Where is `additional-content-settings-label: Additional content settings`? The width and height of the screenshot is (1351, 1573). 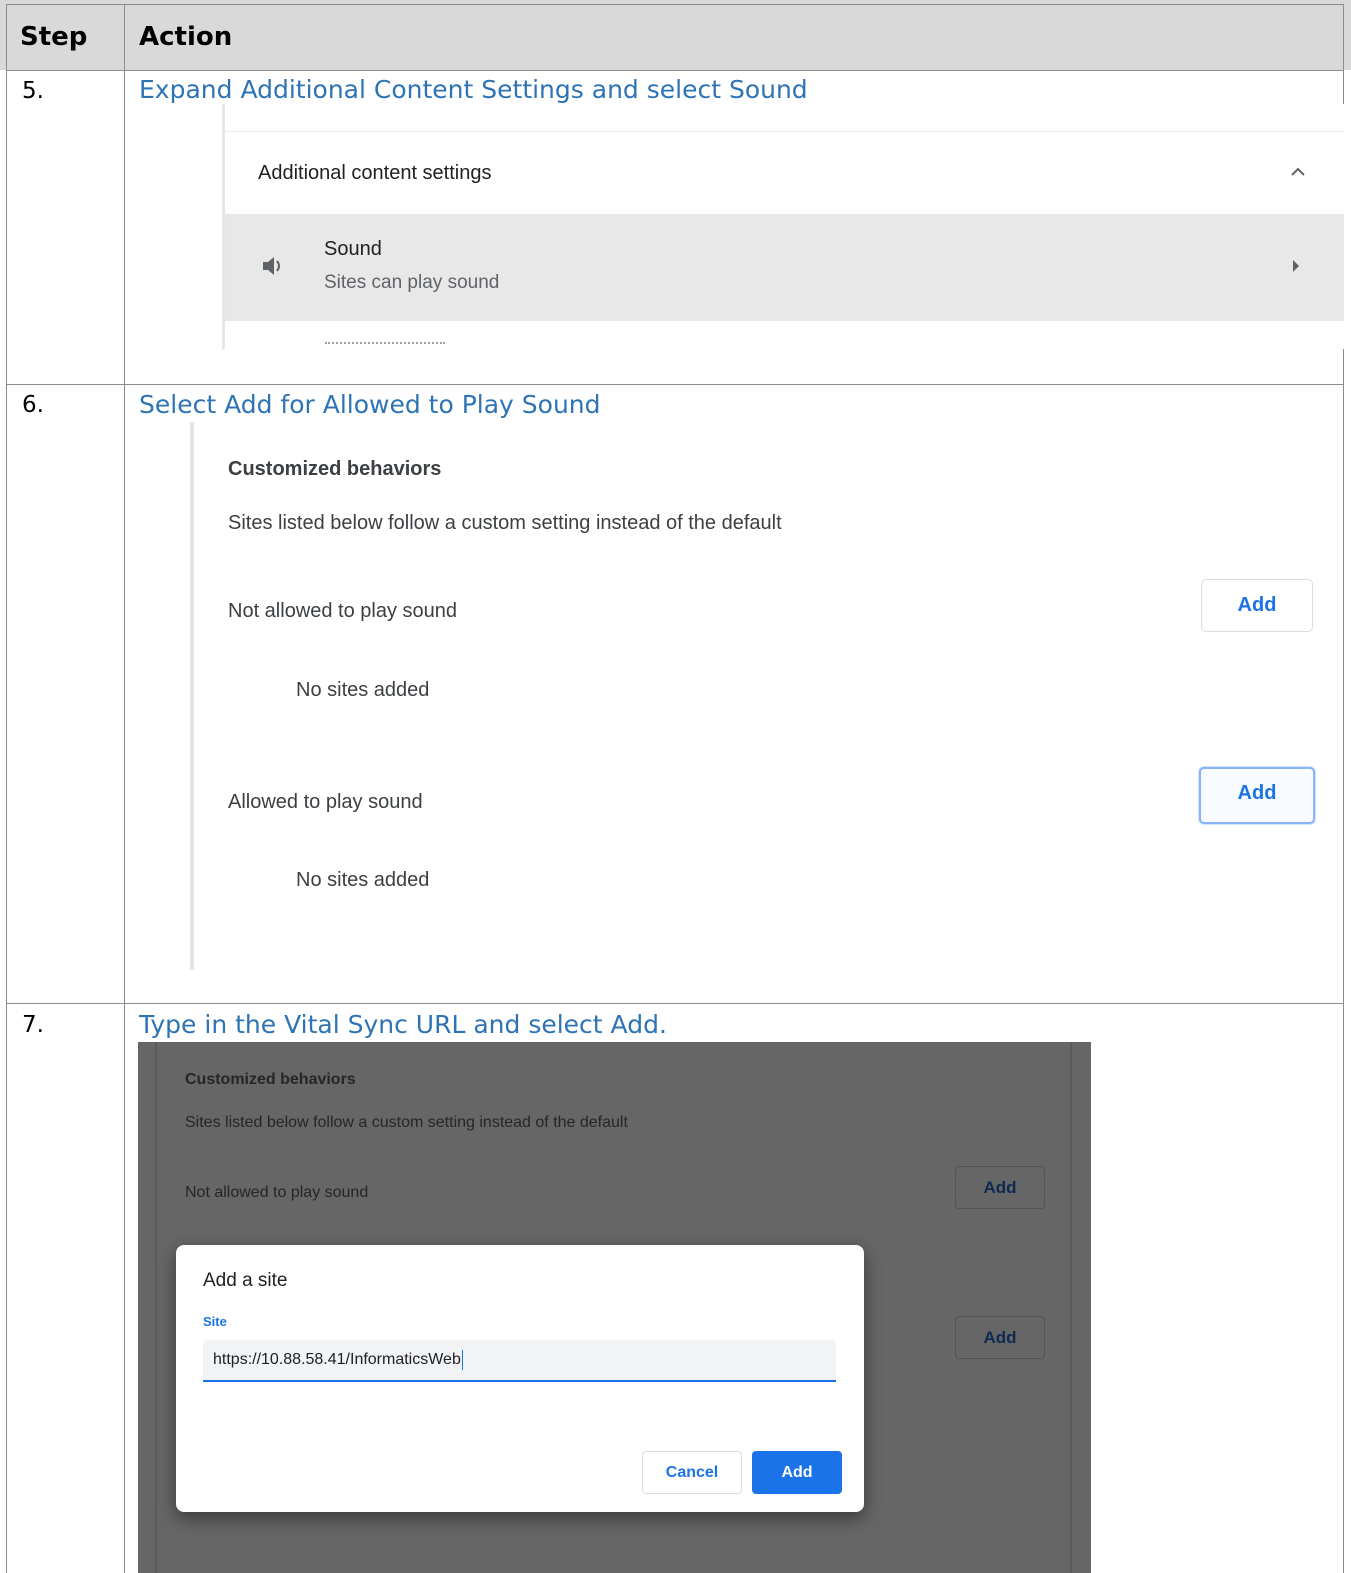 additional-content-settings-label: Additional content settings is located at coordinates (375, 173).